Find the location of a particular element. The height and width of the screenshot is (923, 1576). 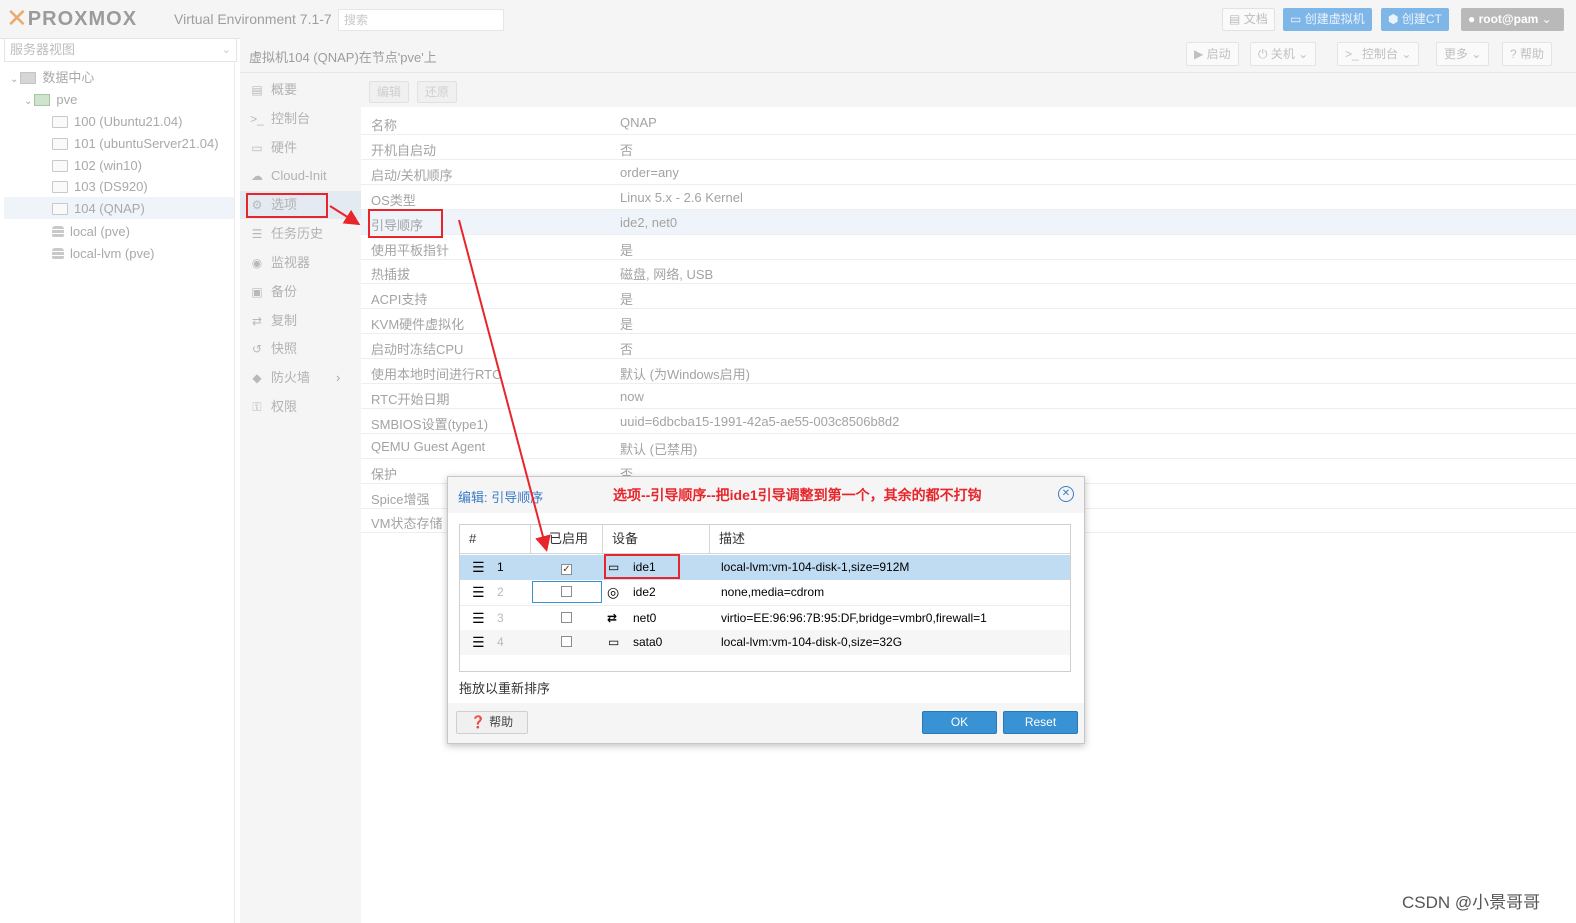

watermark: CSDN @小景哥哥 is located at coordinates (1471, 902).